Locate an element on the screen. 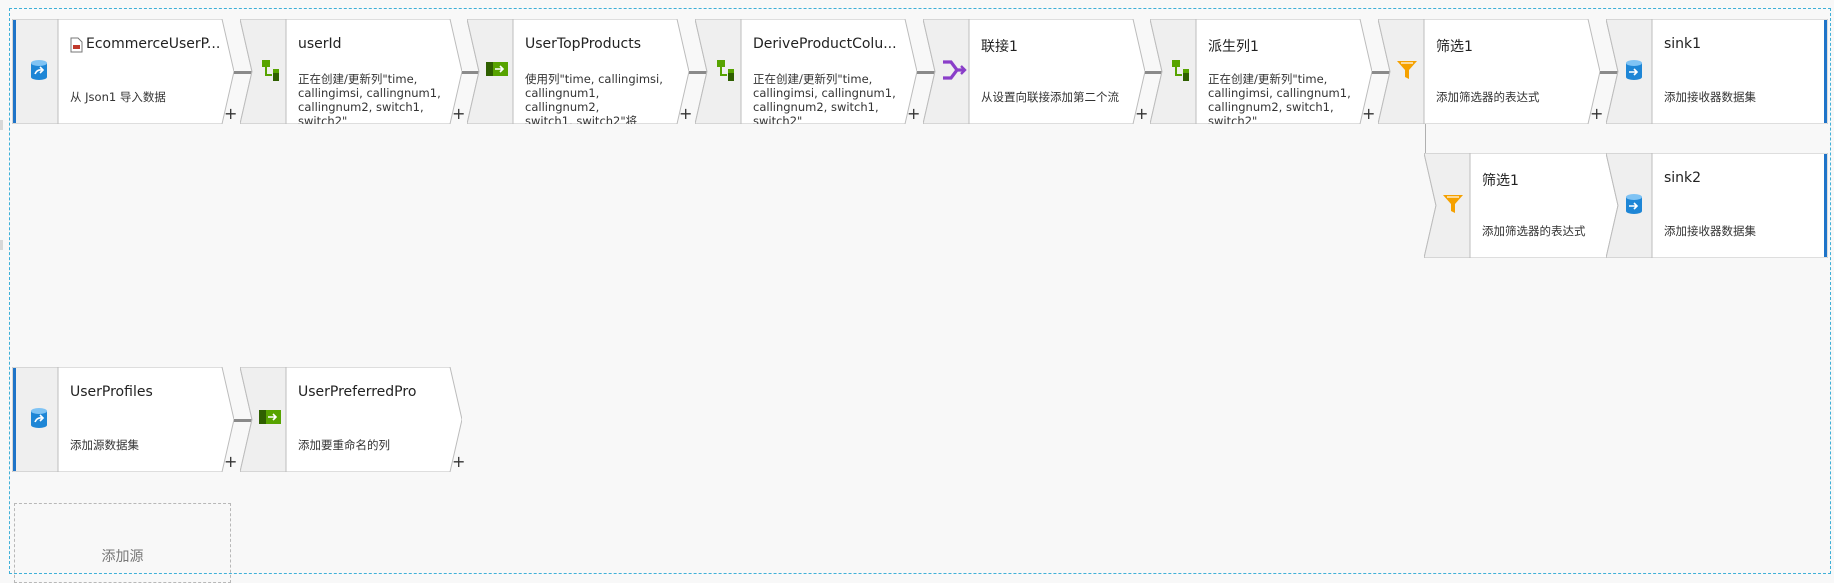  node-description: 添加要重命名的列 is located at coordinates (373, 446).